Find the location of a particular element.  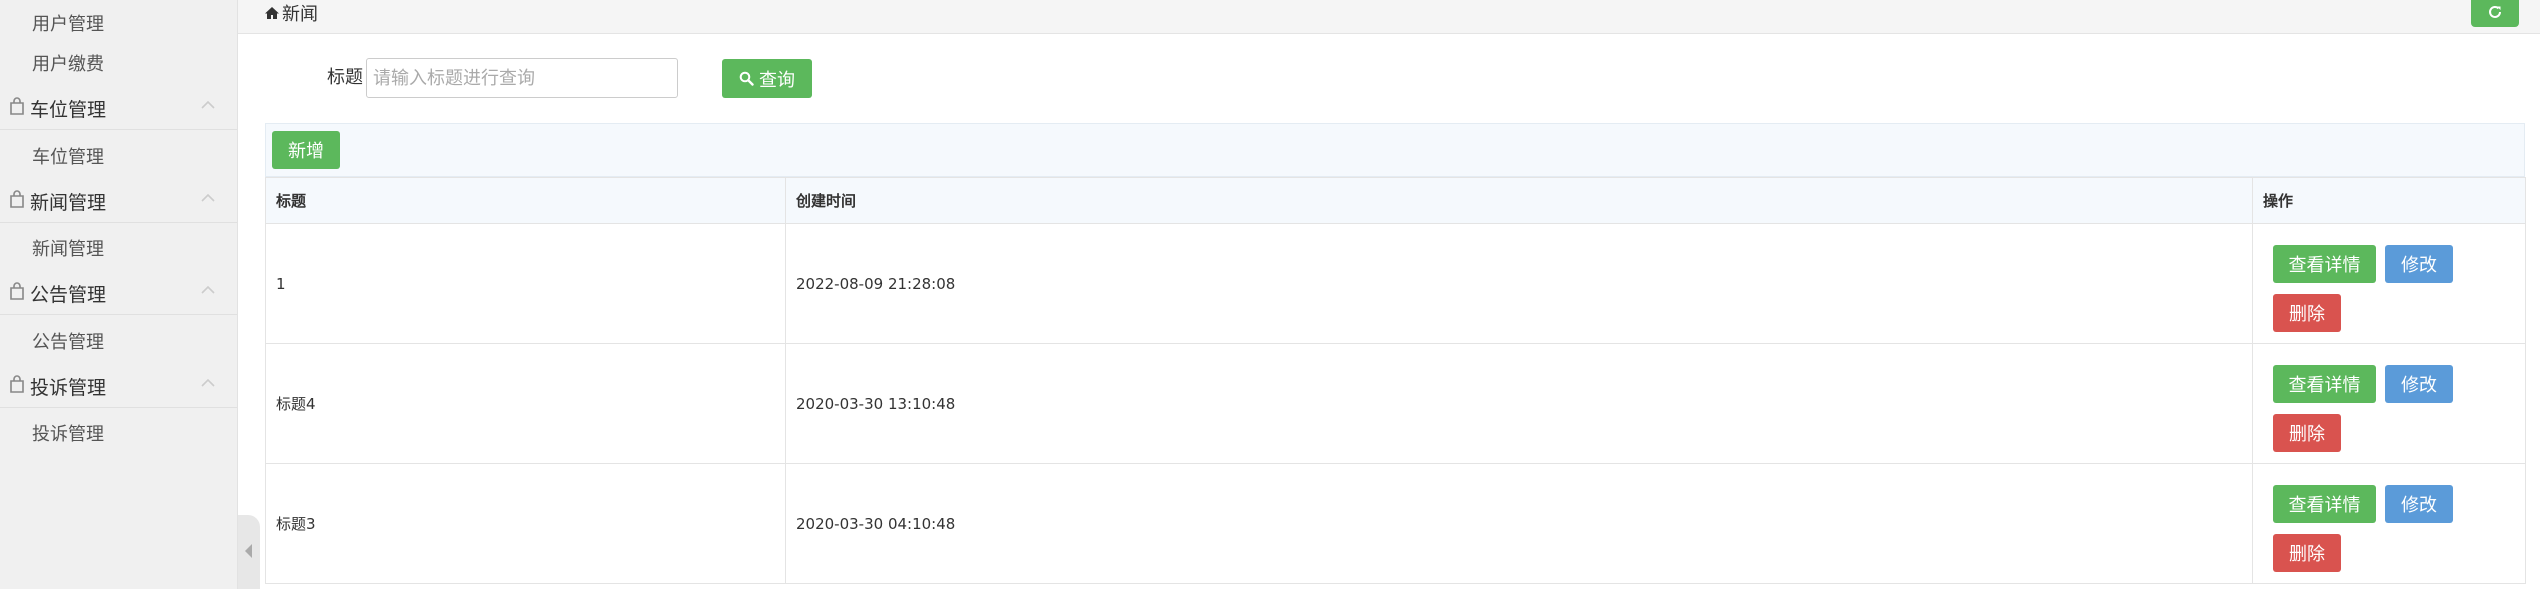

sidebar-item-notice: 公告管理 is located at coordinates (68, 341).